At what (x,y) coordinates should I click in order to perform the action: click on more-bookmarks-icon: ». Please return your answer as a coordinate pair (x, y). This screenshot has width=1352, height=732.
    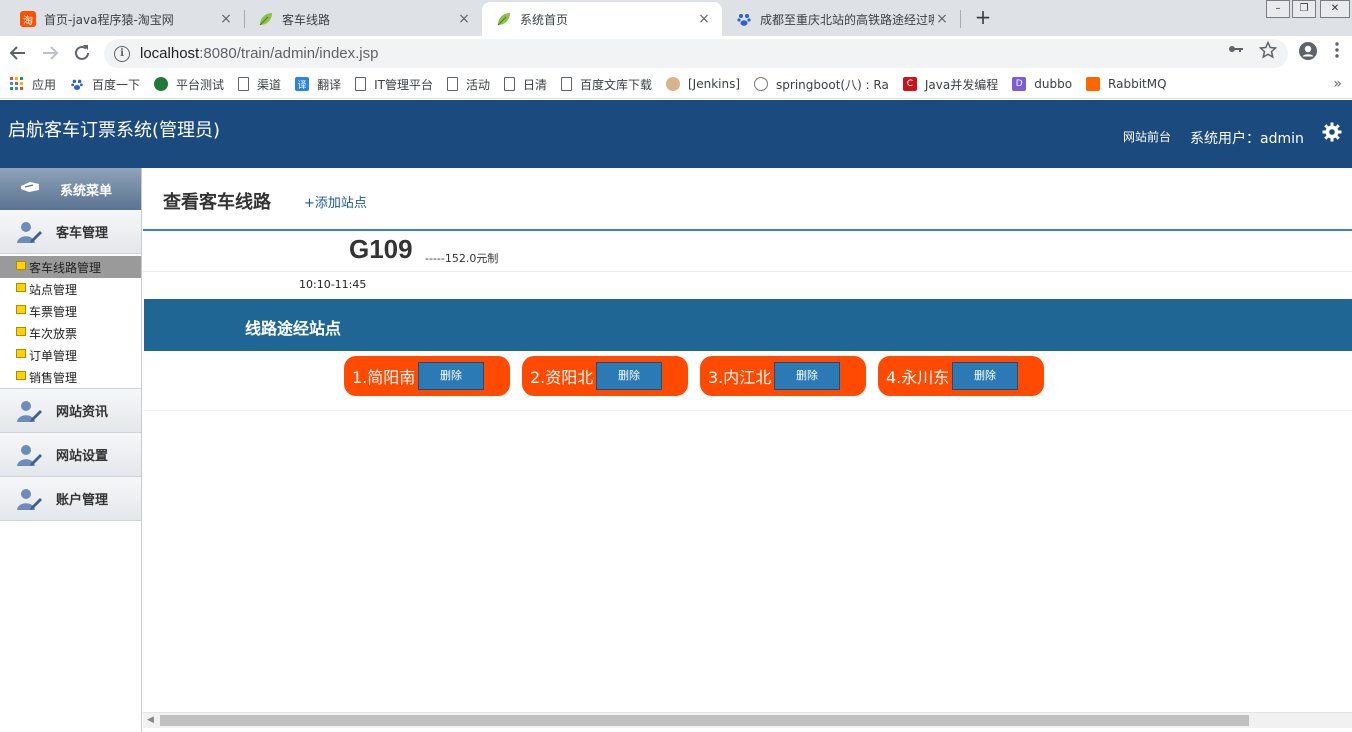
    Looking at the image, I should click on (1337, 84).